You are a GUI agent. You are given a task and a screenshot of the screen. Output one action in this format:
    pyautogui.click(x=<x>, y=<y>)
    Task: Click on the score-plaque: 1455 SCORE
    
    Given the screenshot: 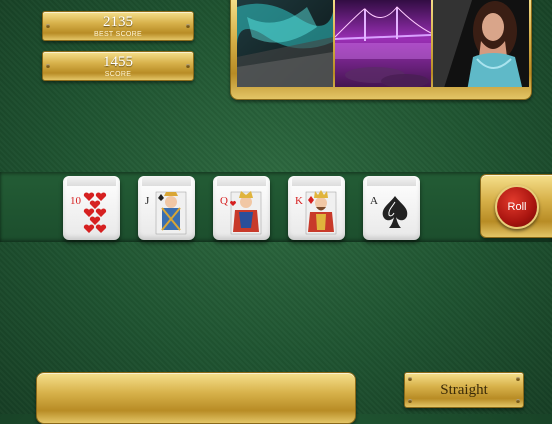 What is the action you would take?
    pyautogui.click(x=118, y=66)
    